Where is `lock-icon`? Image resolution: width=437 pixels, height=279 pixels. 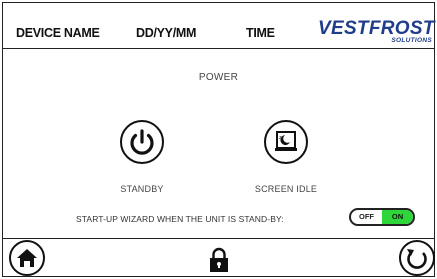
lock-icon is located at coordinates (219, 259).